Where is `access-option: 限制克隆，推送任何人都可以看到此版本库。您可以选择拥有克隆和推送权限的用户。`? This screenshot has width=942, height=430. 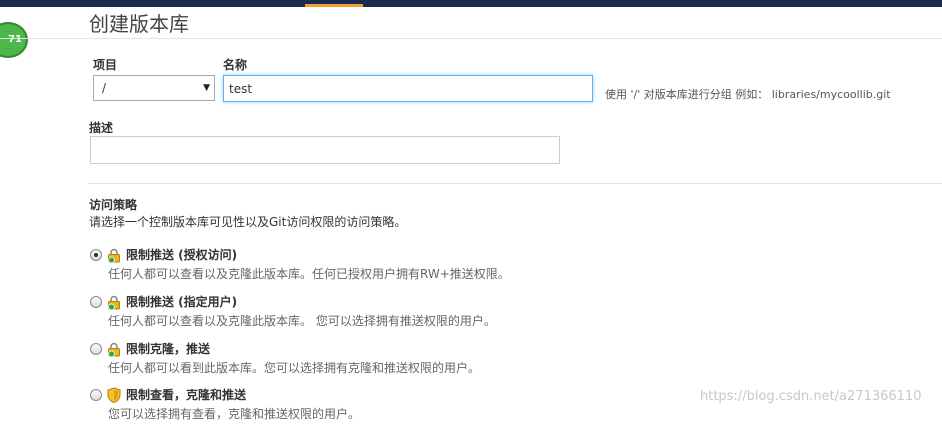 access-option: 限制克隆，推送任何人都可以看到此版本库。您可以选择拥有克隆和推送权限的用户。 is located at coordinates (390, 362).